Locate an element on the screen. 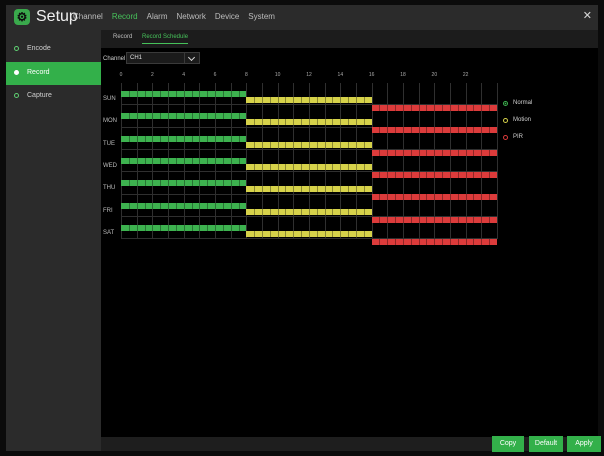  tab-record: Record is located at coordinates (122, 37).